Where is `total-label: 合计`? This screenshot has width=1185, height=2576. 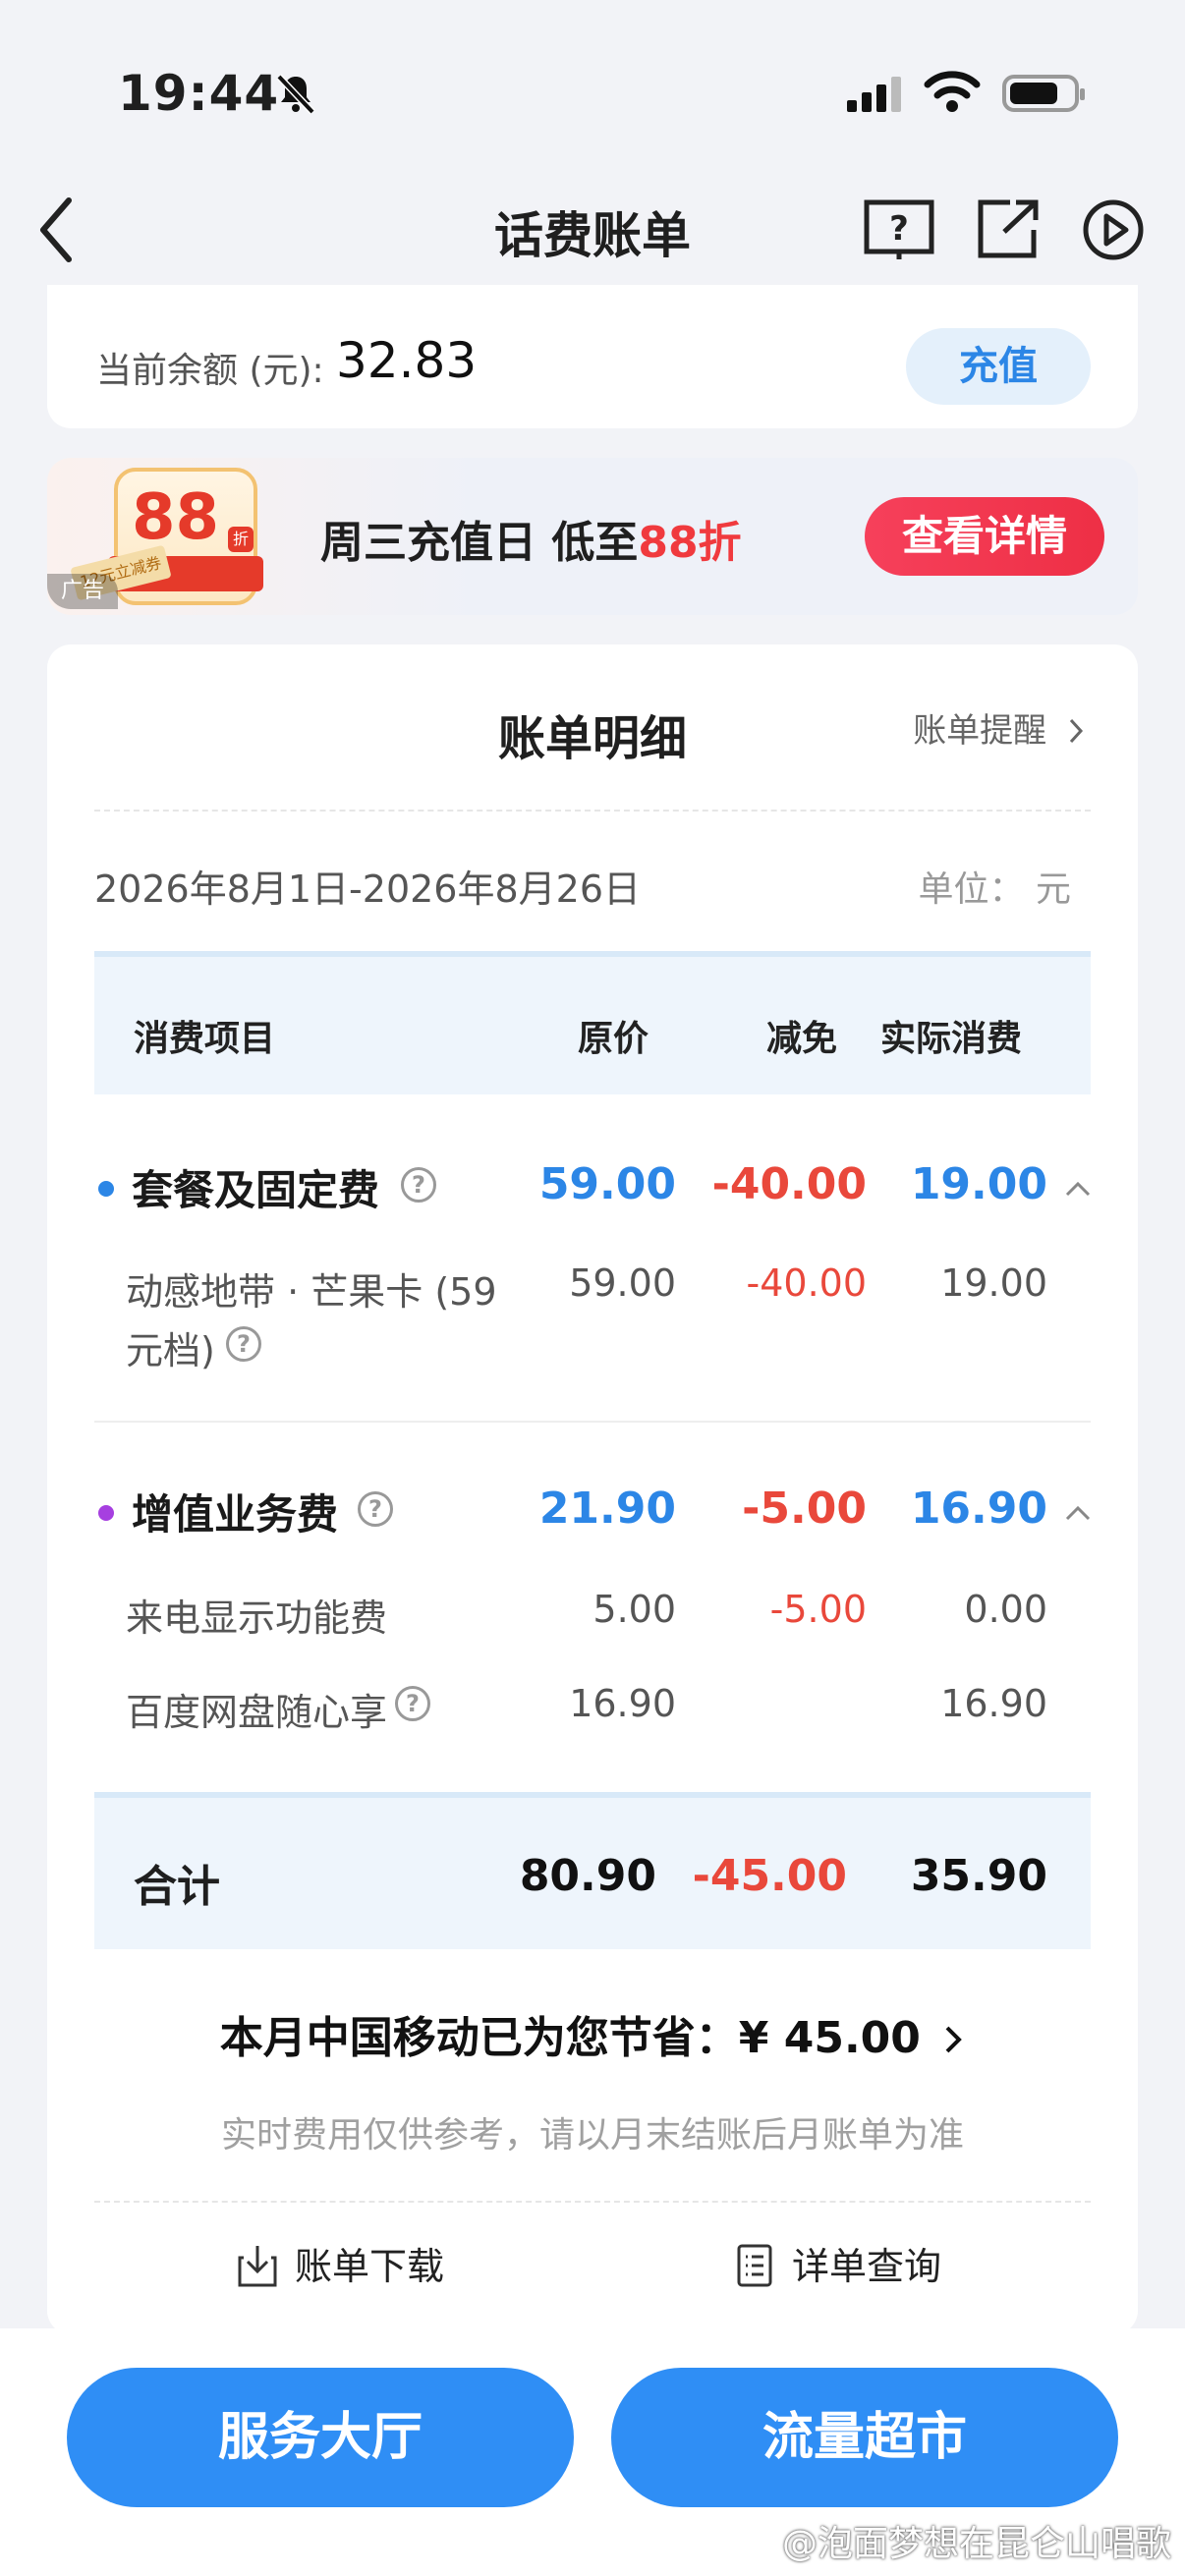
total-label: 合计 is located at coordinates (177, 1887).